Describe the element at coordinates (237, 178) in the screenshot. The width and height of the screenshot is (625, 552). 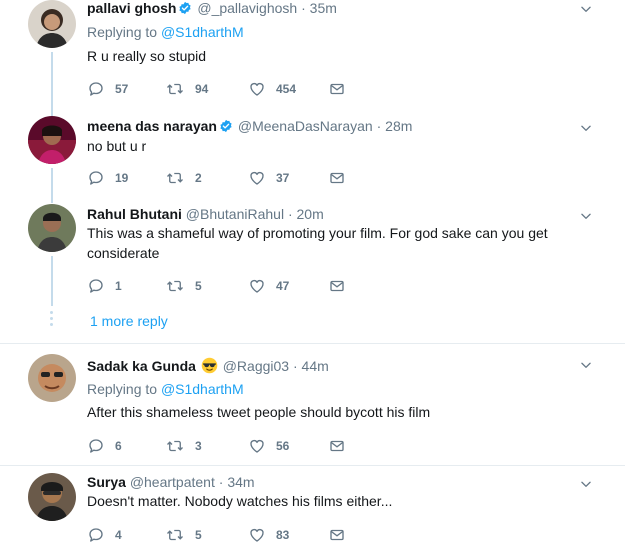
I see `tweet-actions: 19 2 37` at that location.